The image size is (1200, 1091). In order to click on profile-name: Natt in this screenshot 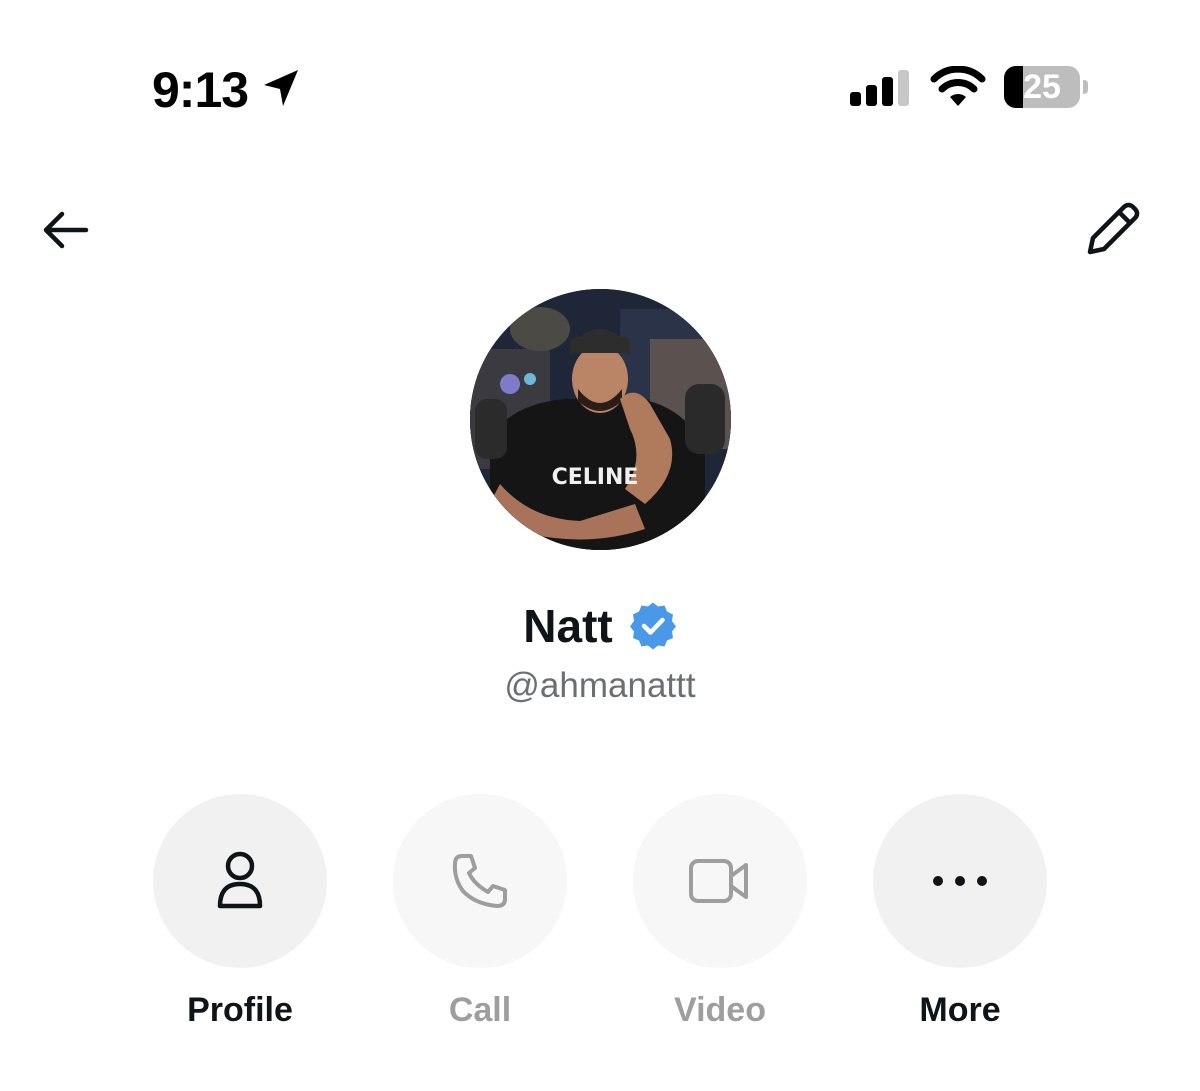, I will do `click(568, 626)`.